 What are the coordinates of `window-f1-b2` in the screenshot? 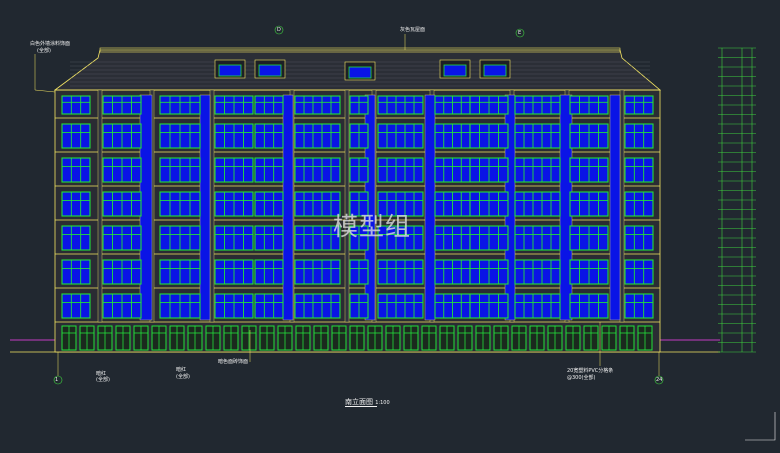 It's located at (122, 105).